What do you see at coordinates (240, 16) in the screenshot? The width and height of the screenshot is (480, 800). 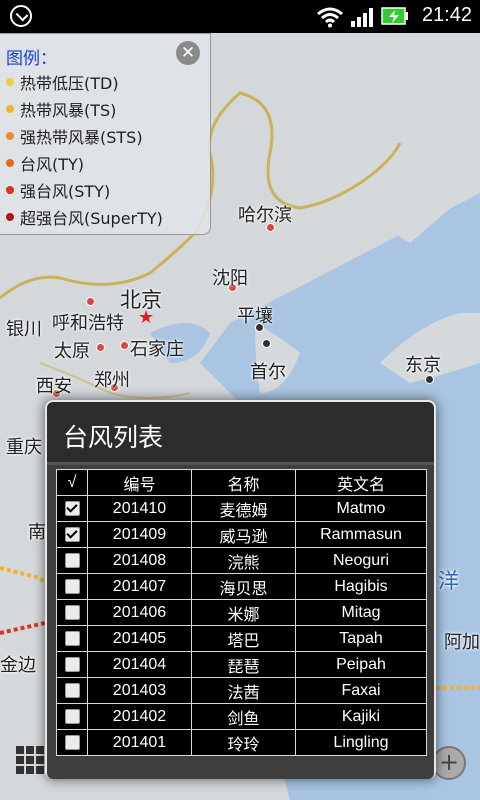 I see `status-bar: 21:42` at bounding box center [240, 16].